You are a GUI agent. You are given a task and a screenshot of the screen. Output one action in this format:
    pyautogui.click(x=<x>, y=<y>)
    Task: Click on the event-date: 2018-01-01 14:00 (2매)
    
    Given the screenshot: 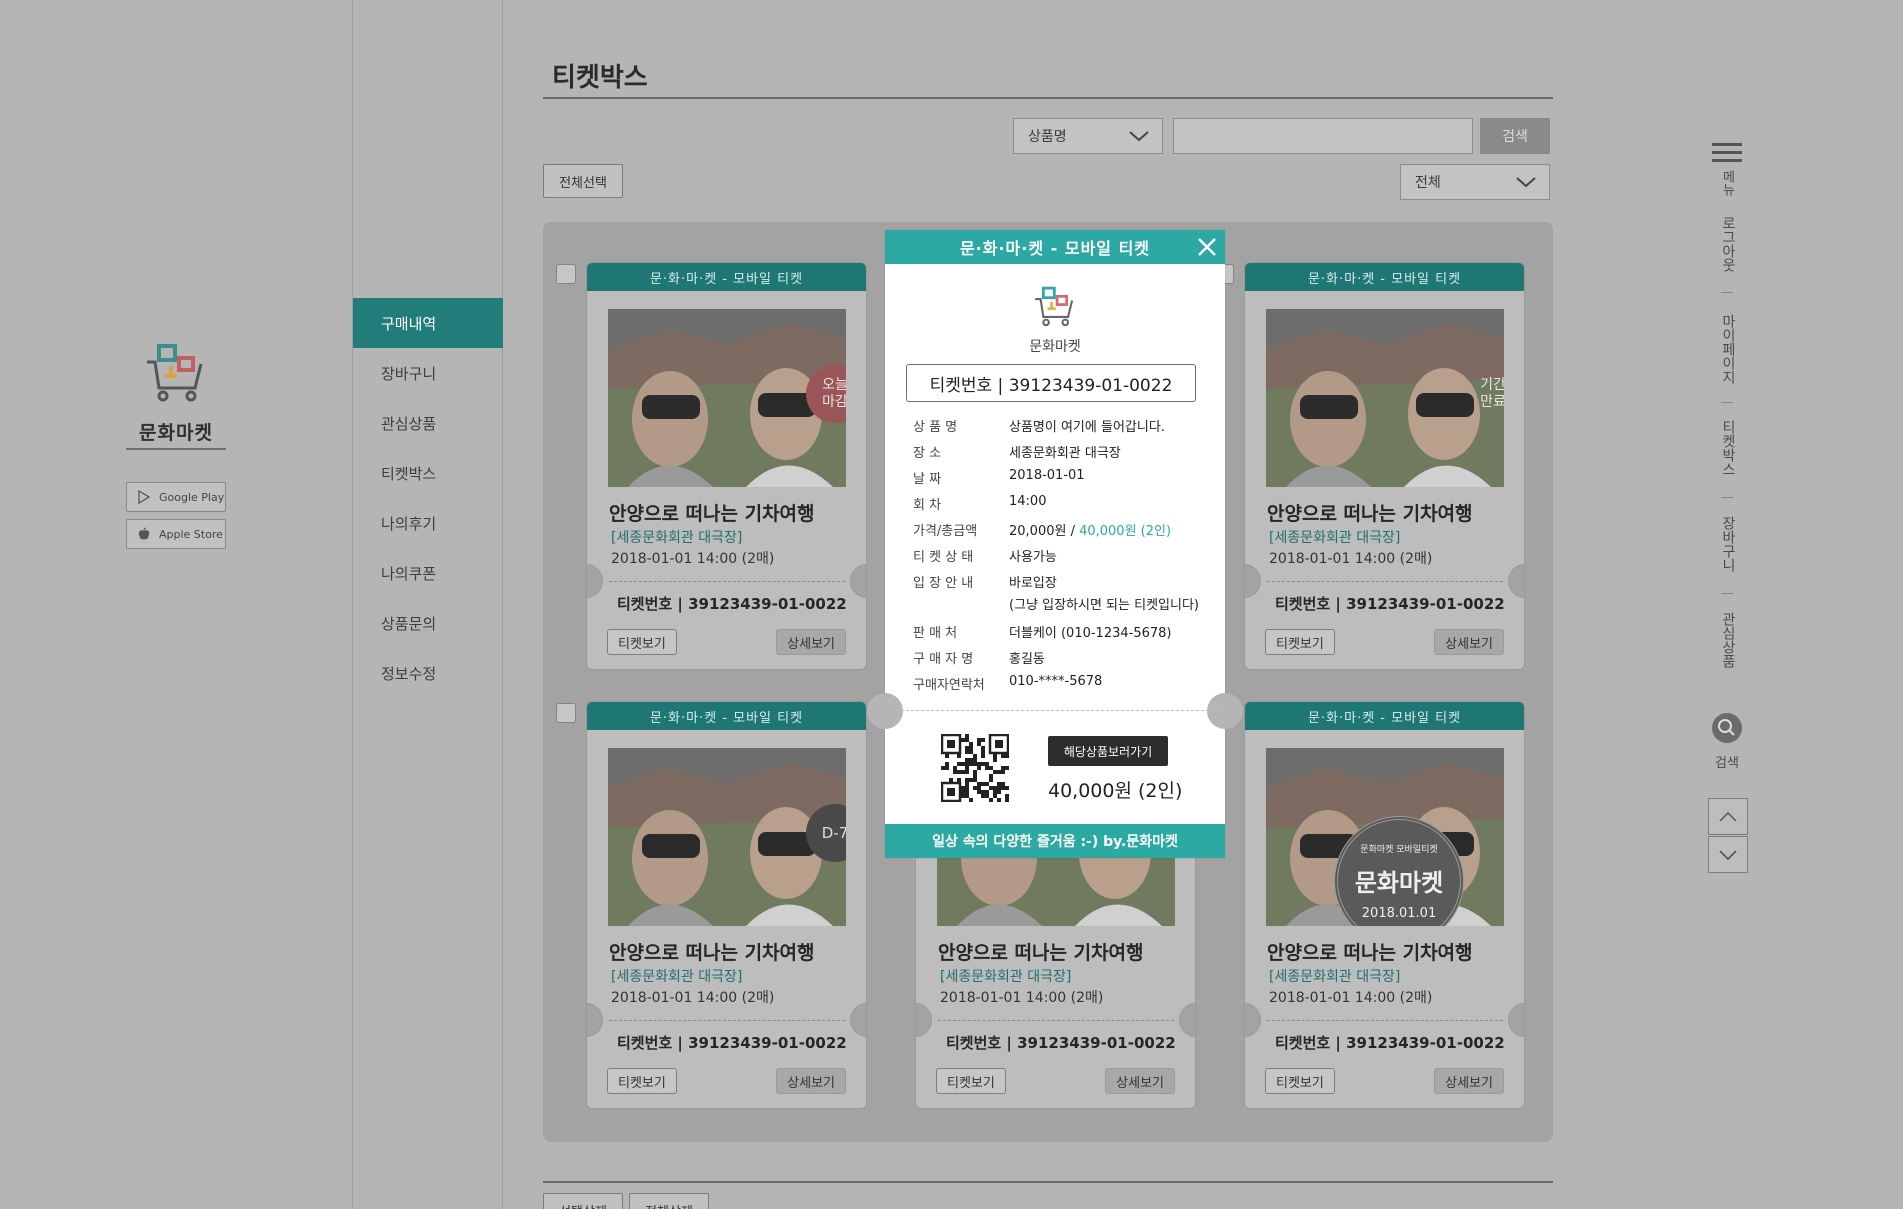 What is the action you would take?
    pyautogui.click(x=1351, y=998)
    